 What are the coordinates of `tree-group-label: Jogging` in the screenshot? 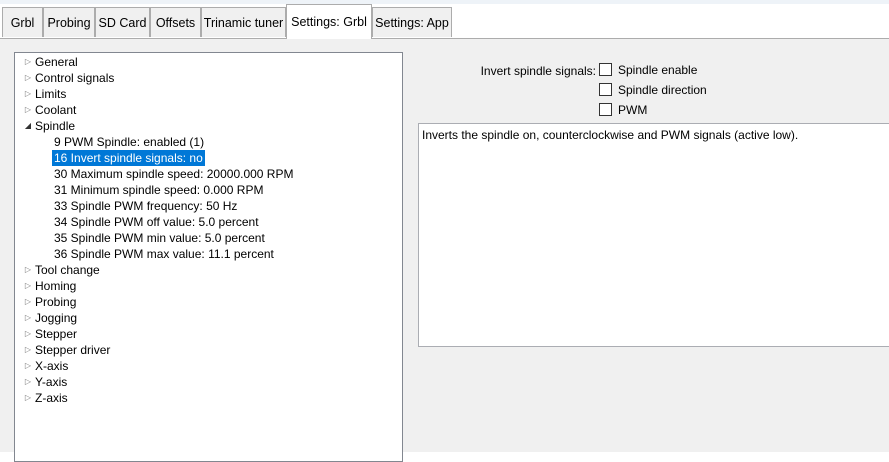 It's located at (56, 318).